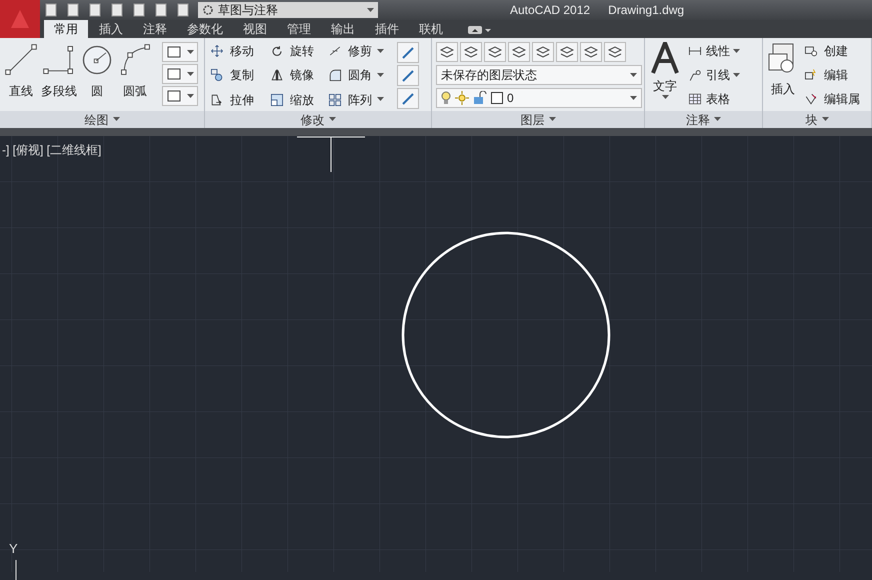 The width and height of the screenshot is (872, 580). I want to click on workspace-name: 草图与注释, so click(248, 10).